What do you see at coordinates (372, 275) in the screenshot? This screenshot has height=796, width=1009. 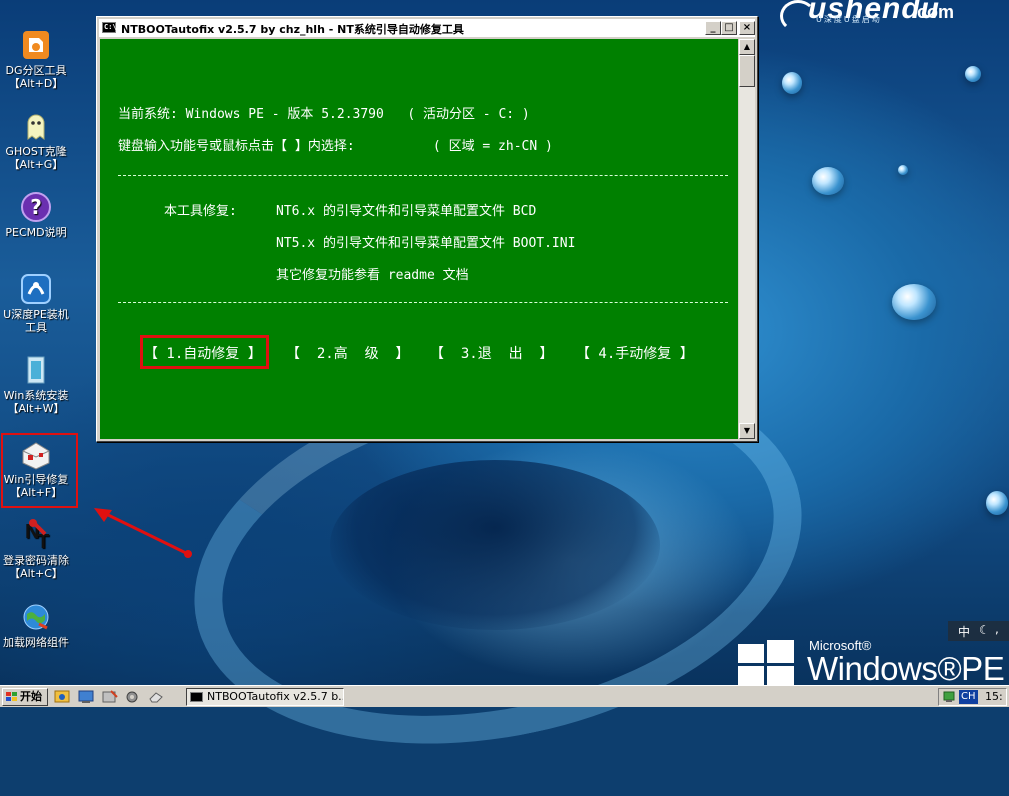 I see `repair-other-line: 其它修复功能参看 readme 文档` at bounding box center [372, 275].